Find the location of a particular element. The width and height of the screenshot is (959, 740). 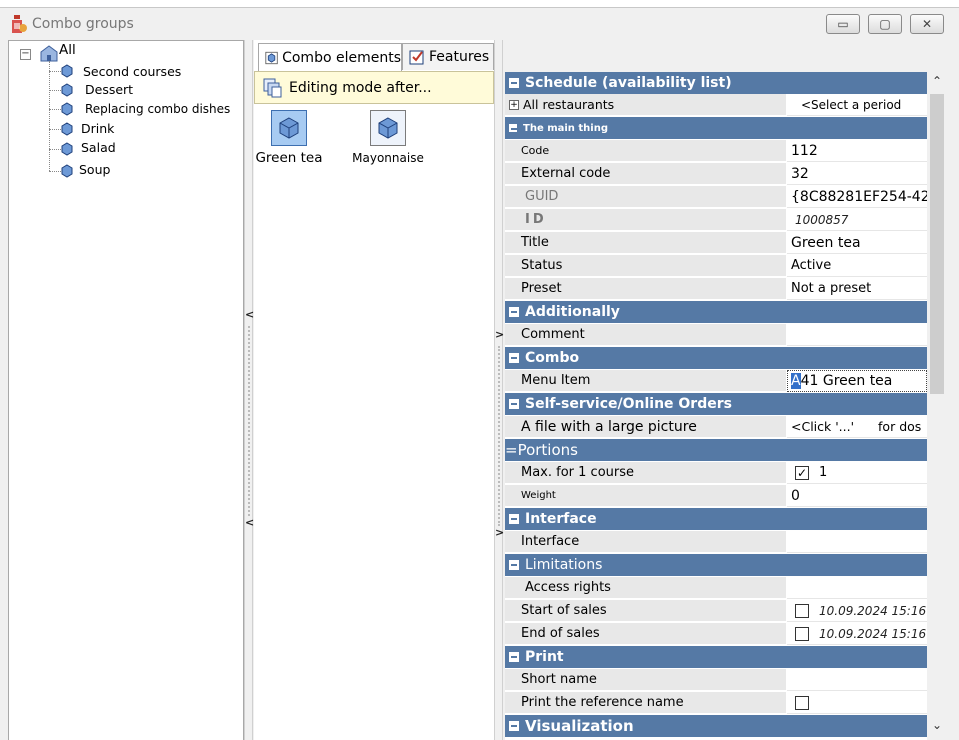

element-tile-green-tea: Green tea is located at coordinates (289, 138).